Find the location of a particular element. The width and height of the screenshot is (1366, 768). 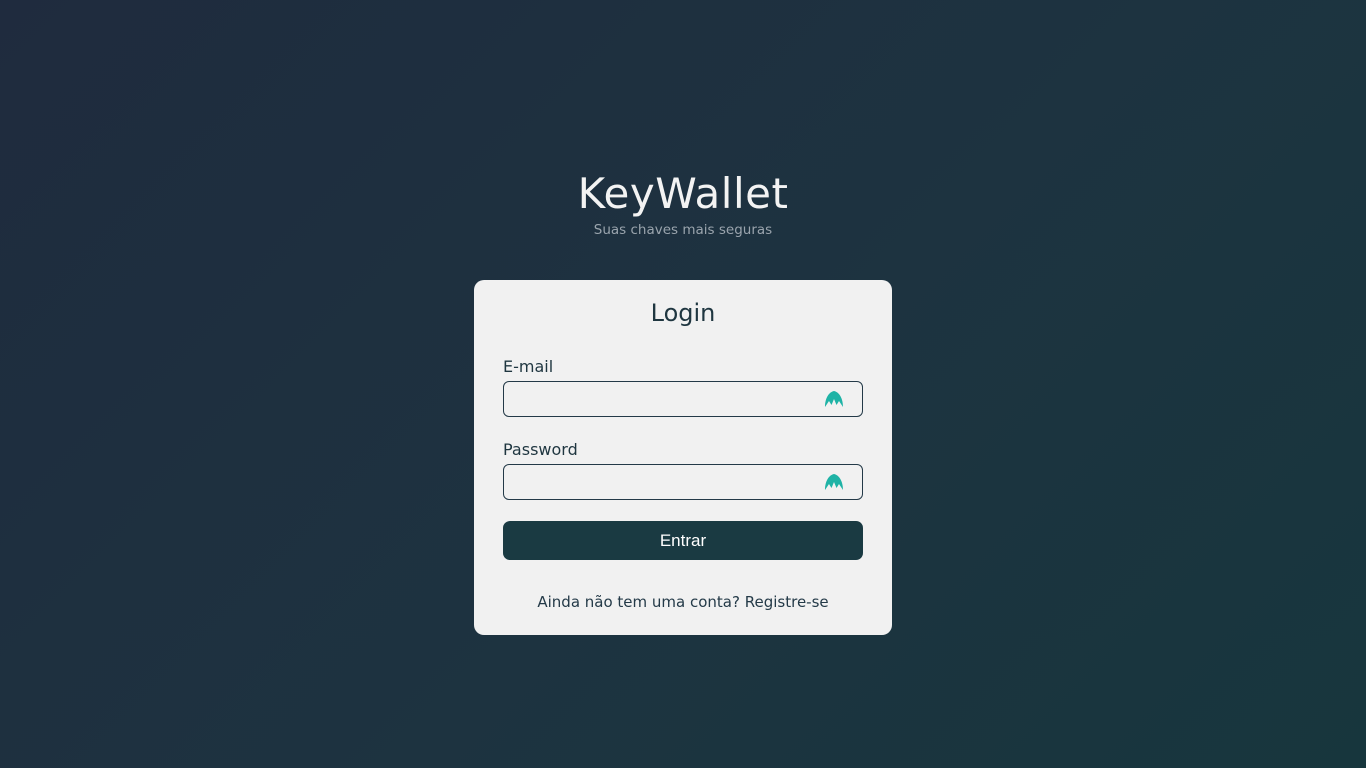

brand-header: KeyWallet Suas chaves mais seguras is located at coordinates (683, 203).